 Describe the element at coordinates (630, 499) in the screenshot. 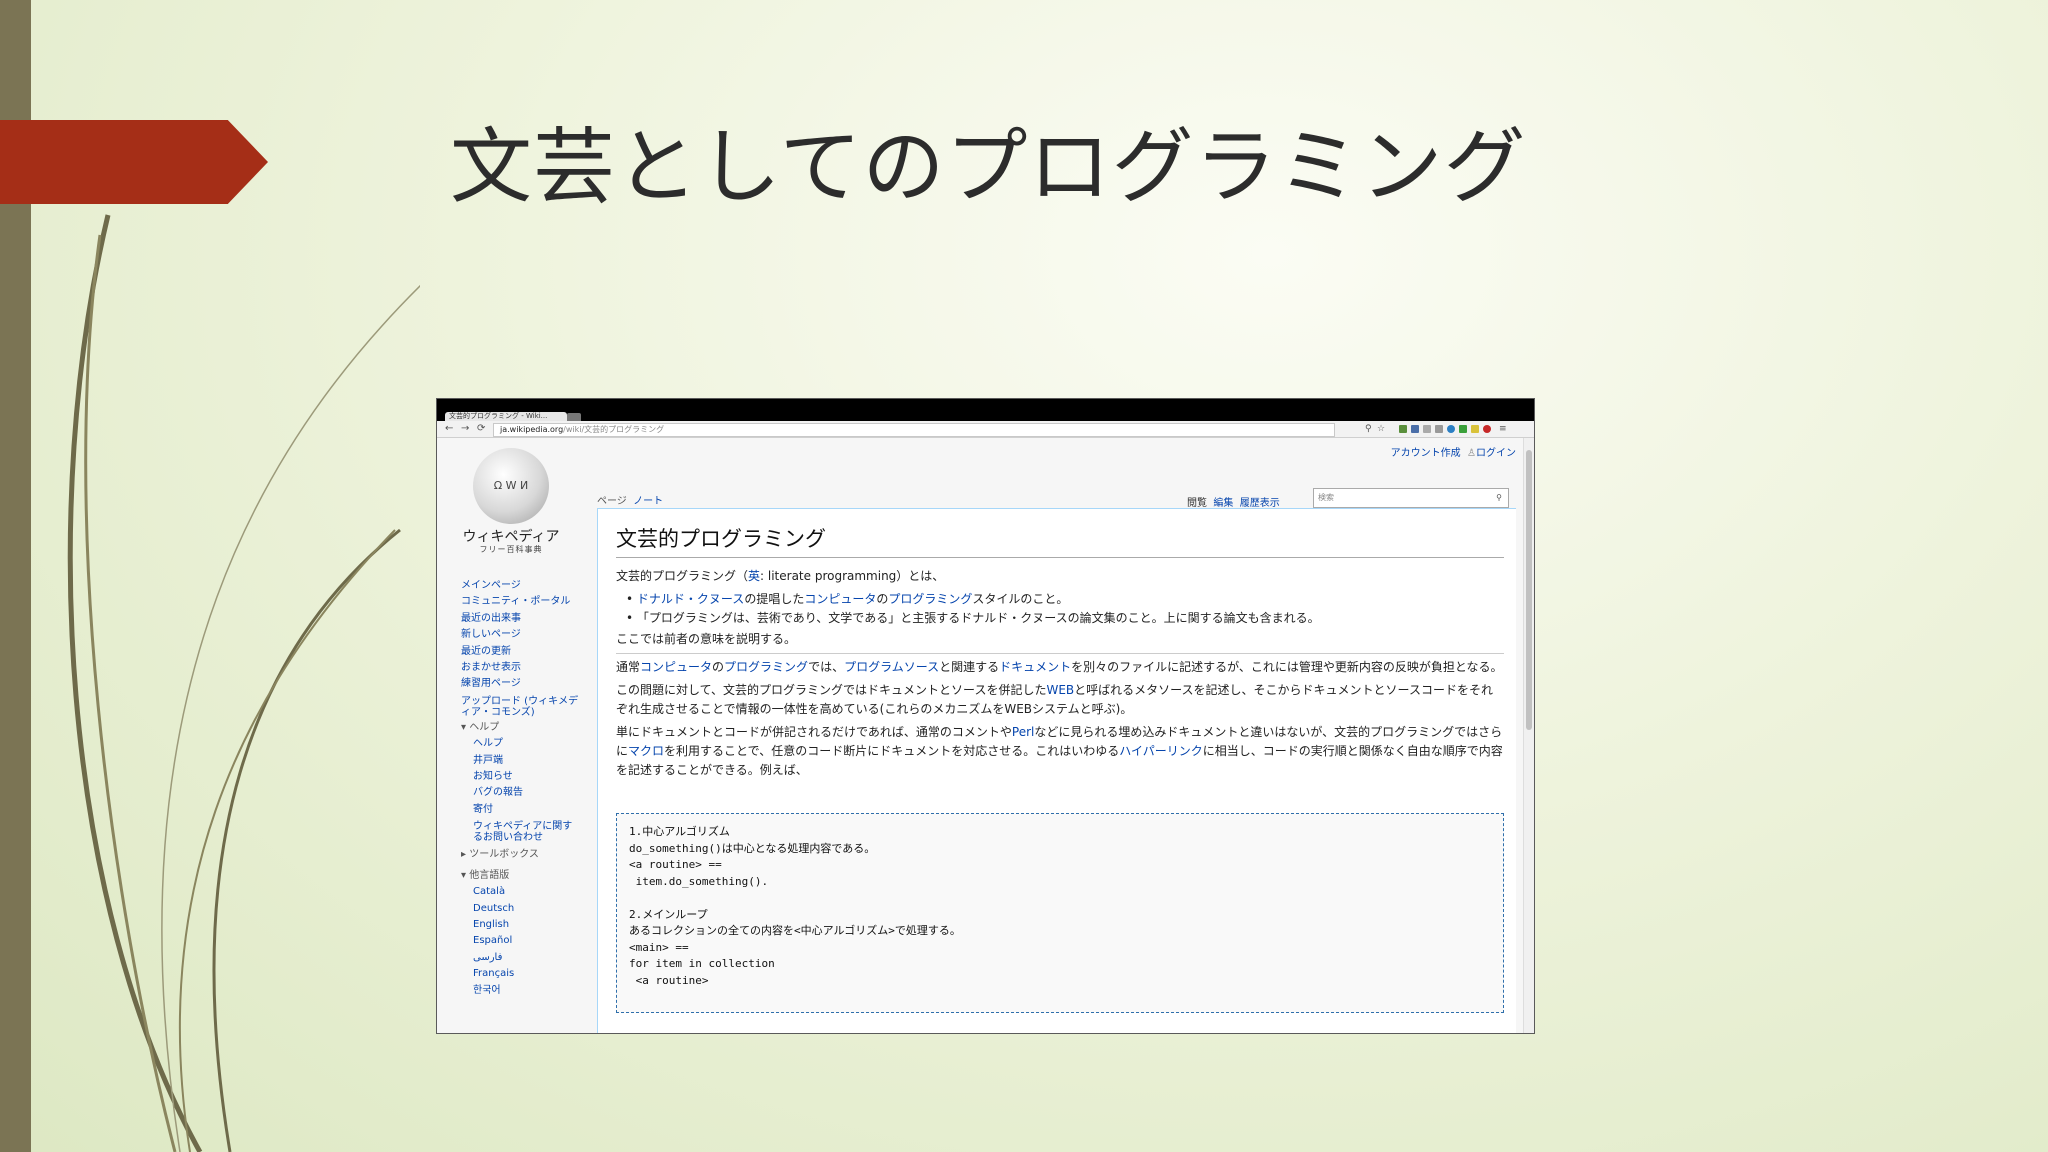

I see `namespace-tabs: ページ ノート` at that location.